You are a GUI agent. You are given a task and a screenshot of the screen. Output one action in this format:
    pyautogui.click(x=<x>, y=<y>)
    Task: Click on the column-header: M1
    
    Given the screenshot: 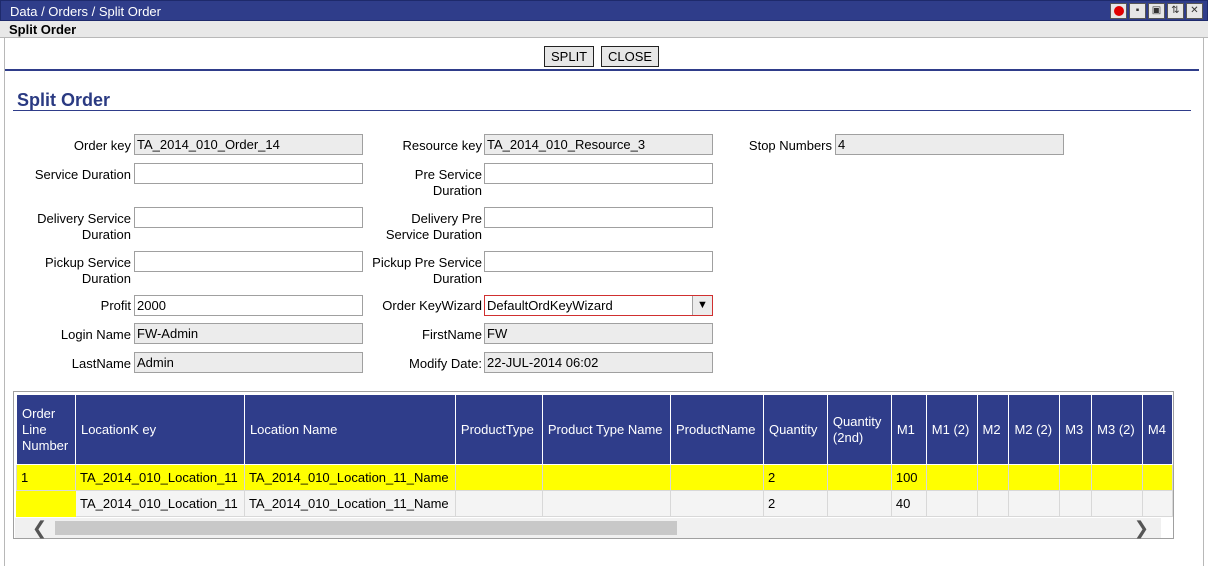 What is the action you would take?
    pyautogui.click(x=908, y=429)
    